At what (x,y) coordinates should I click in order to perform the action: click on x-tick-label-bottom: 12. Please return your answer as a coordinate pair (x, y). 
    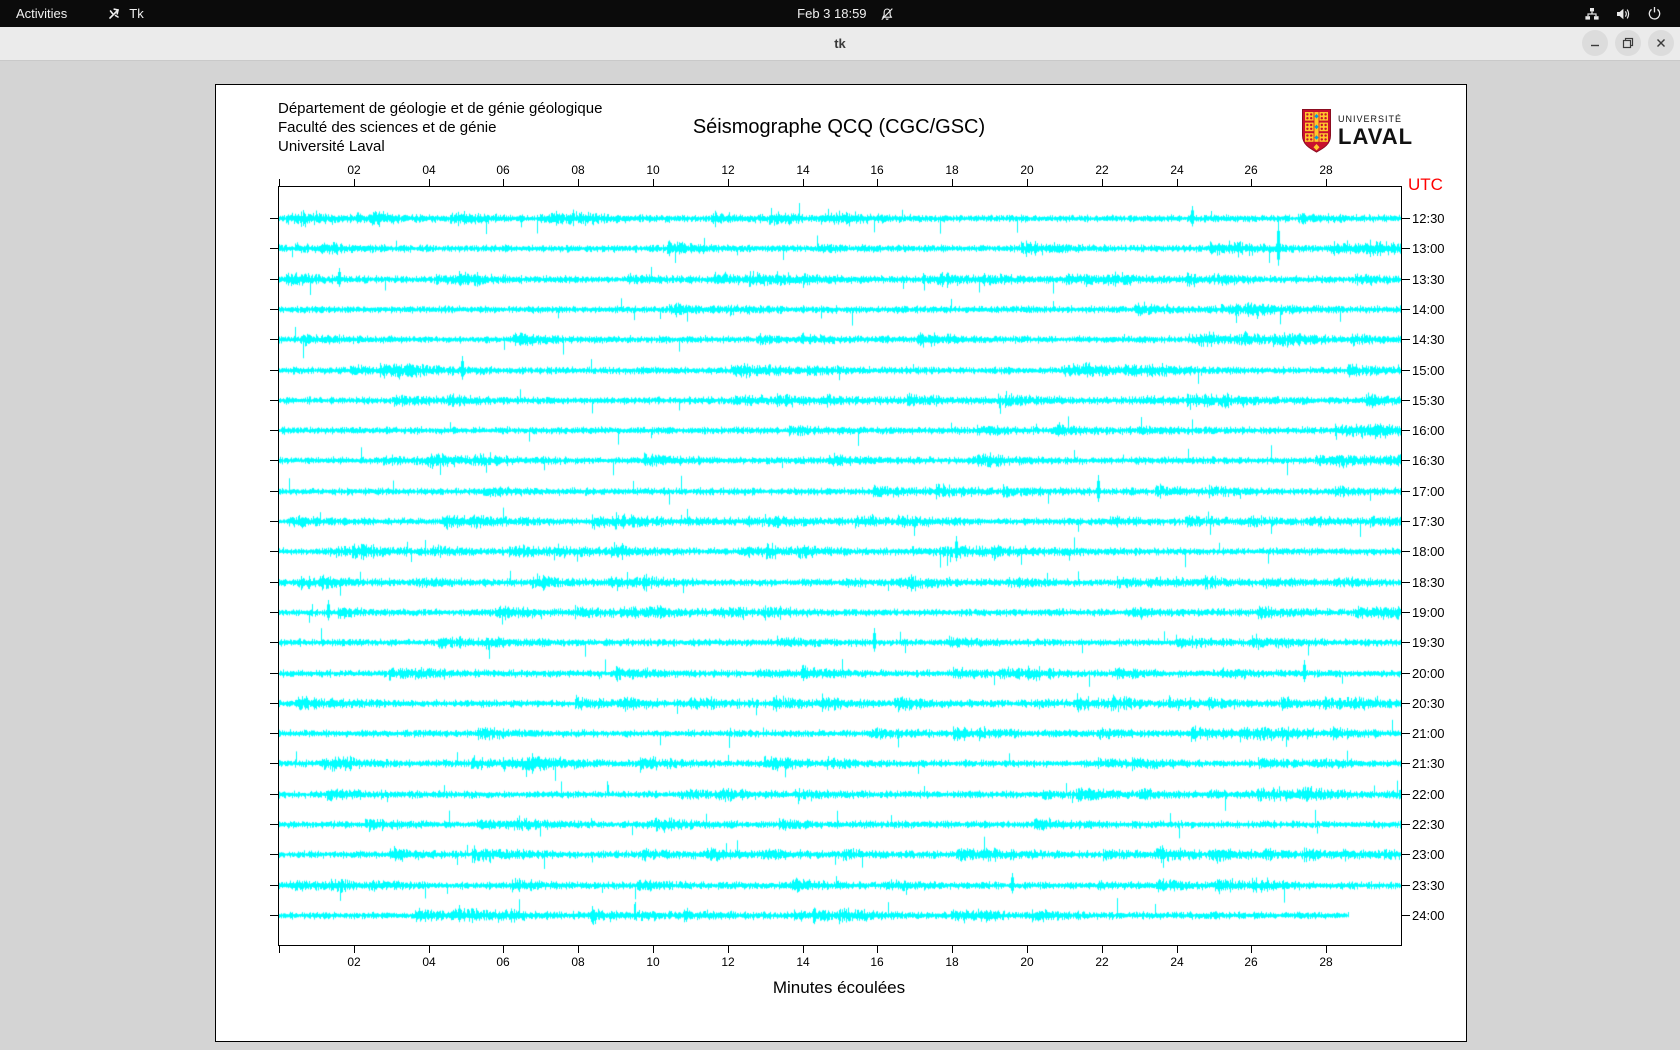
    Looking at the image, I should click on (728, 962).